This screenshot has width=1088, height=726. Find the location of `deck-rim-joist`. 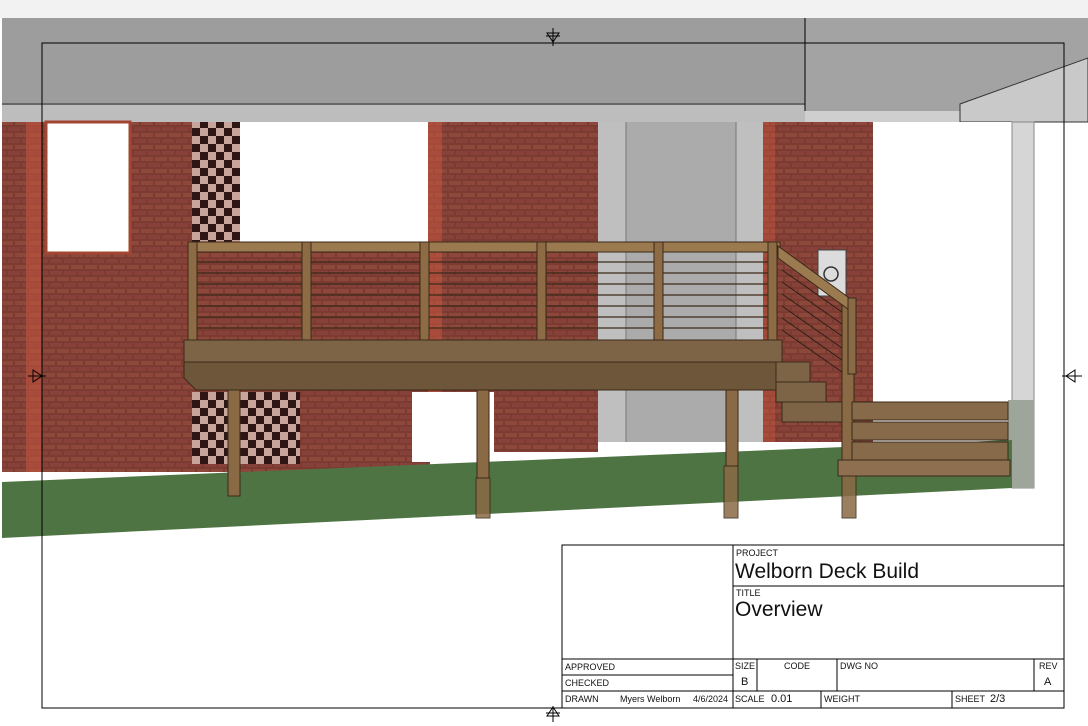

deck-rim-joist is located at coordinates (483, 352).